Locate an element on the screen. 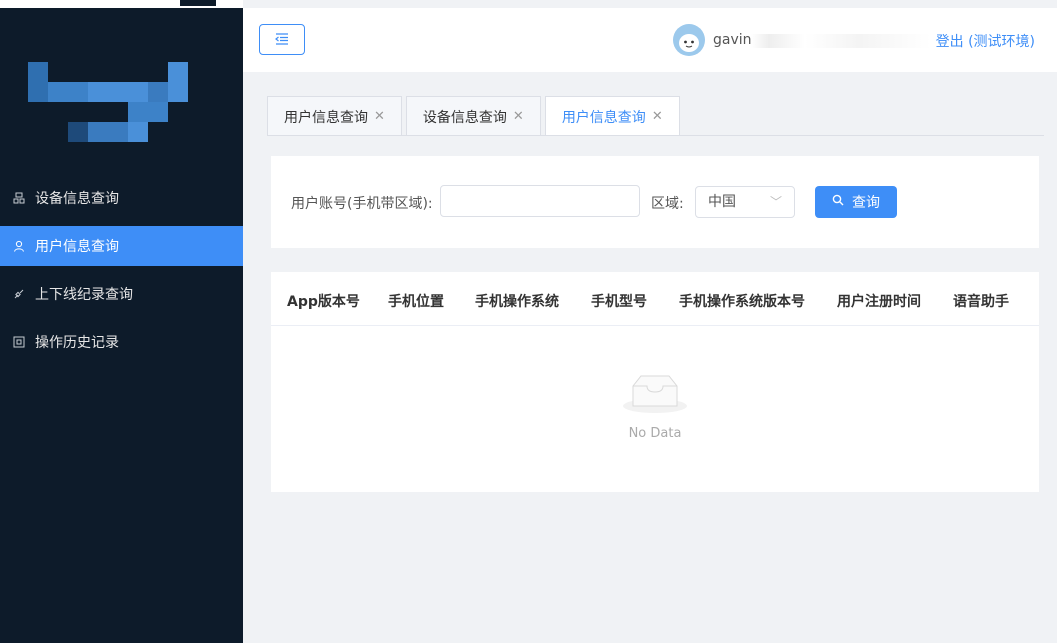 Image resolution: width=1057 pixels, height=643 pixels. region-select: 中国 ﹀ is located at coordinates (745, 202).